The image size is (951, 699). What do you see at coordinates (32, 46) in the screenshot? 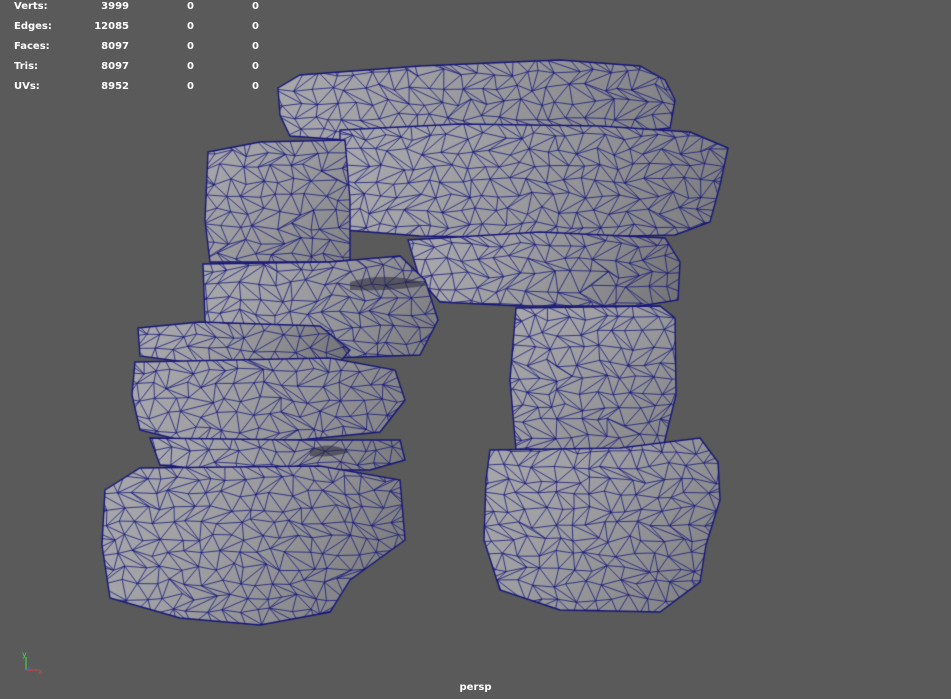
I see `hud-label: Faces:` at bounding box center [32, 46].